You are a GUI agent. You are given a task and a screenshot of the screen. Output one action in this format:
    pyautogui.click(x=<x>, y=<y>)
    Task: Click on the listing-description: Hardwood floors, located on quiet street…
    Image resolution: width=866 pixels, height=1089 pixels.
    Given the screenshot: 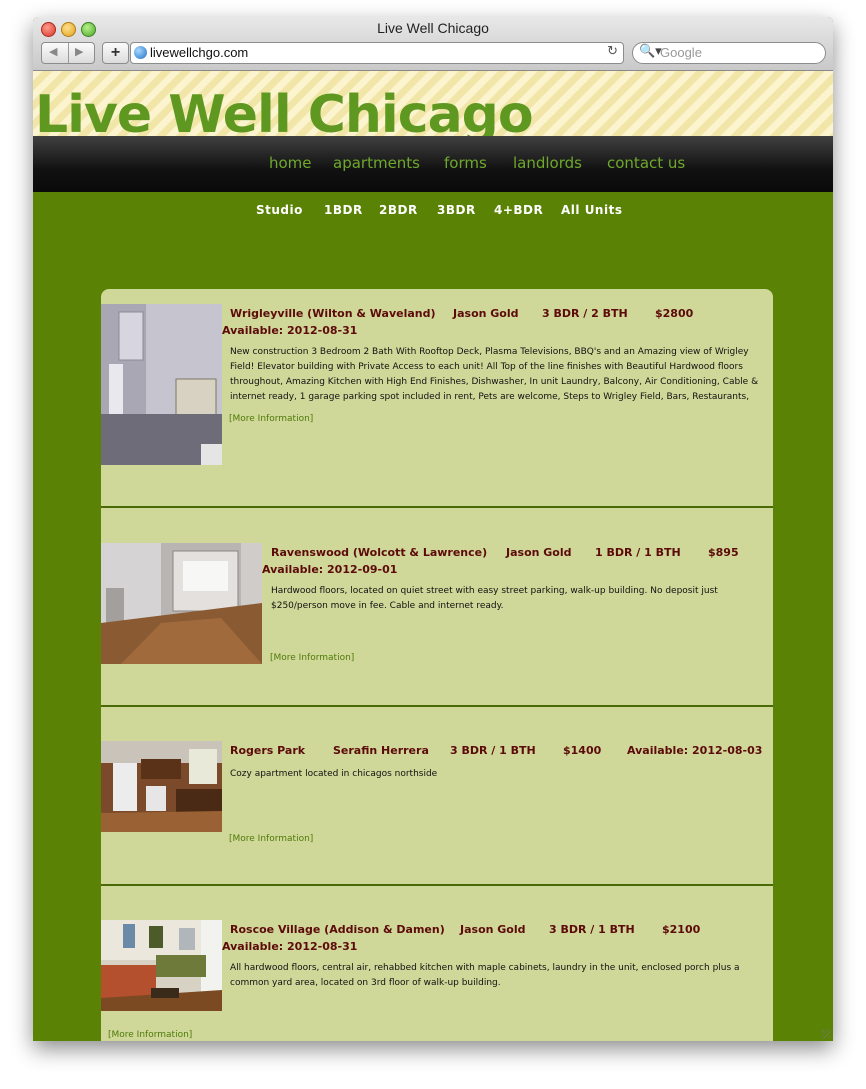 What is the action you would take?
    pyautogui.click(x=494, y=598)
    